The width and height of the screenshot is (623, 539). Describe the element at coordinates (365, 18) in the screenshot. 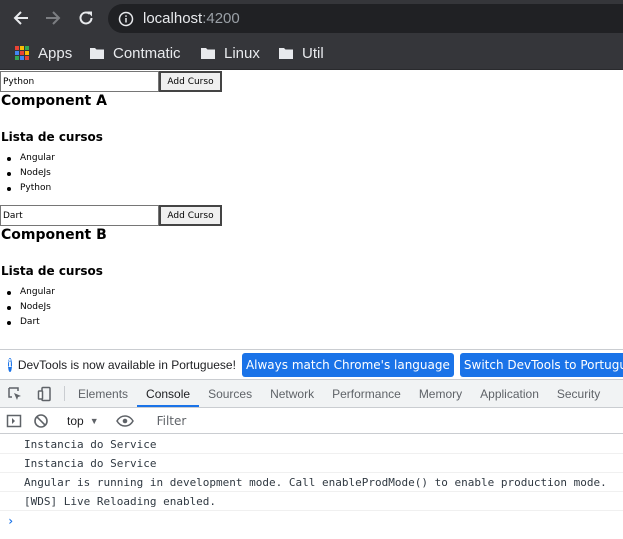

I see `address-bar: localhost:4200` at that location.